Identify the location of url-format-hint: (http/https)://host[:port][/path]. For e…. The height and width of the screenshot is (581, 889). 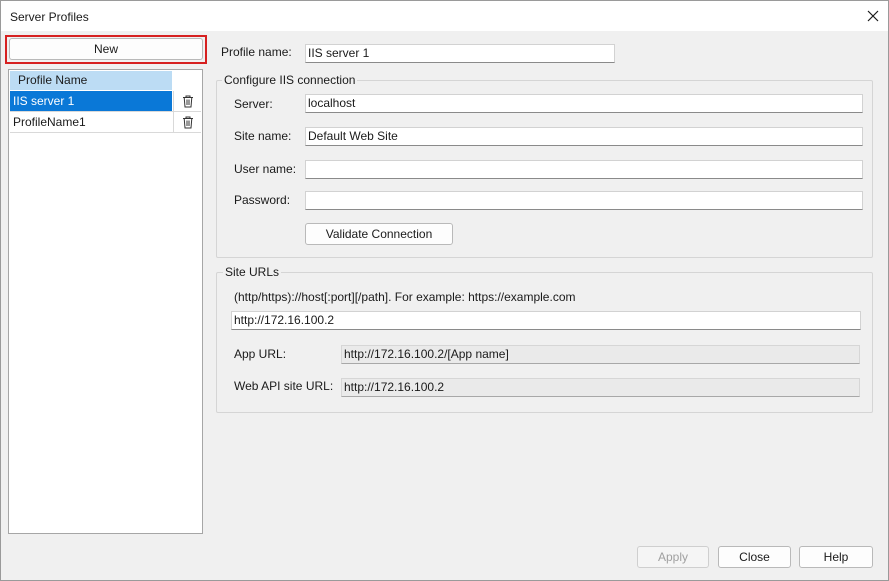
(405, 297).